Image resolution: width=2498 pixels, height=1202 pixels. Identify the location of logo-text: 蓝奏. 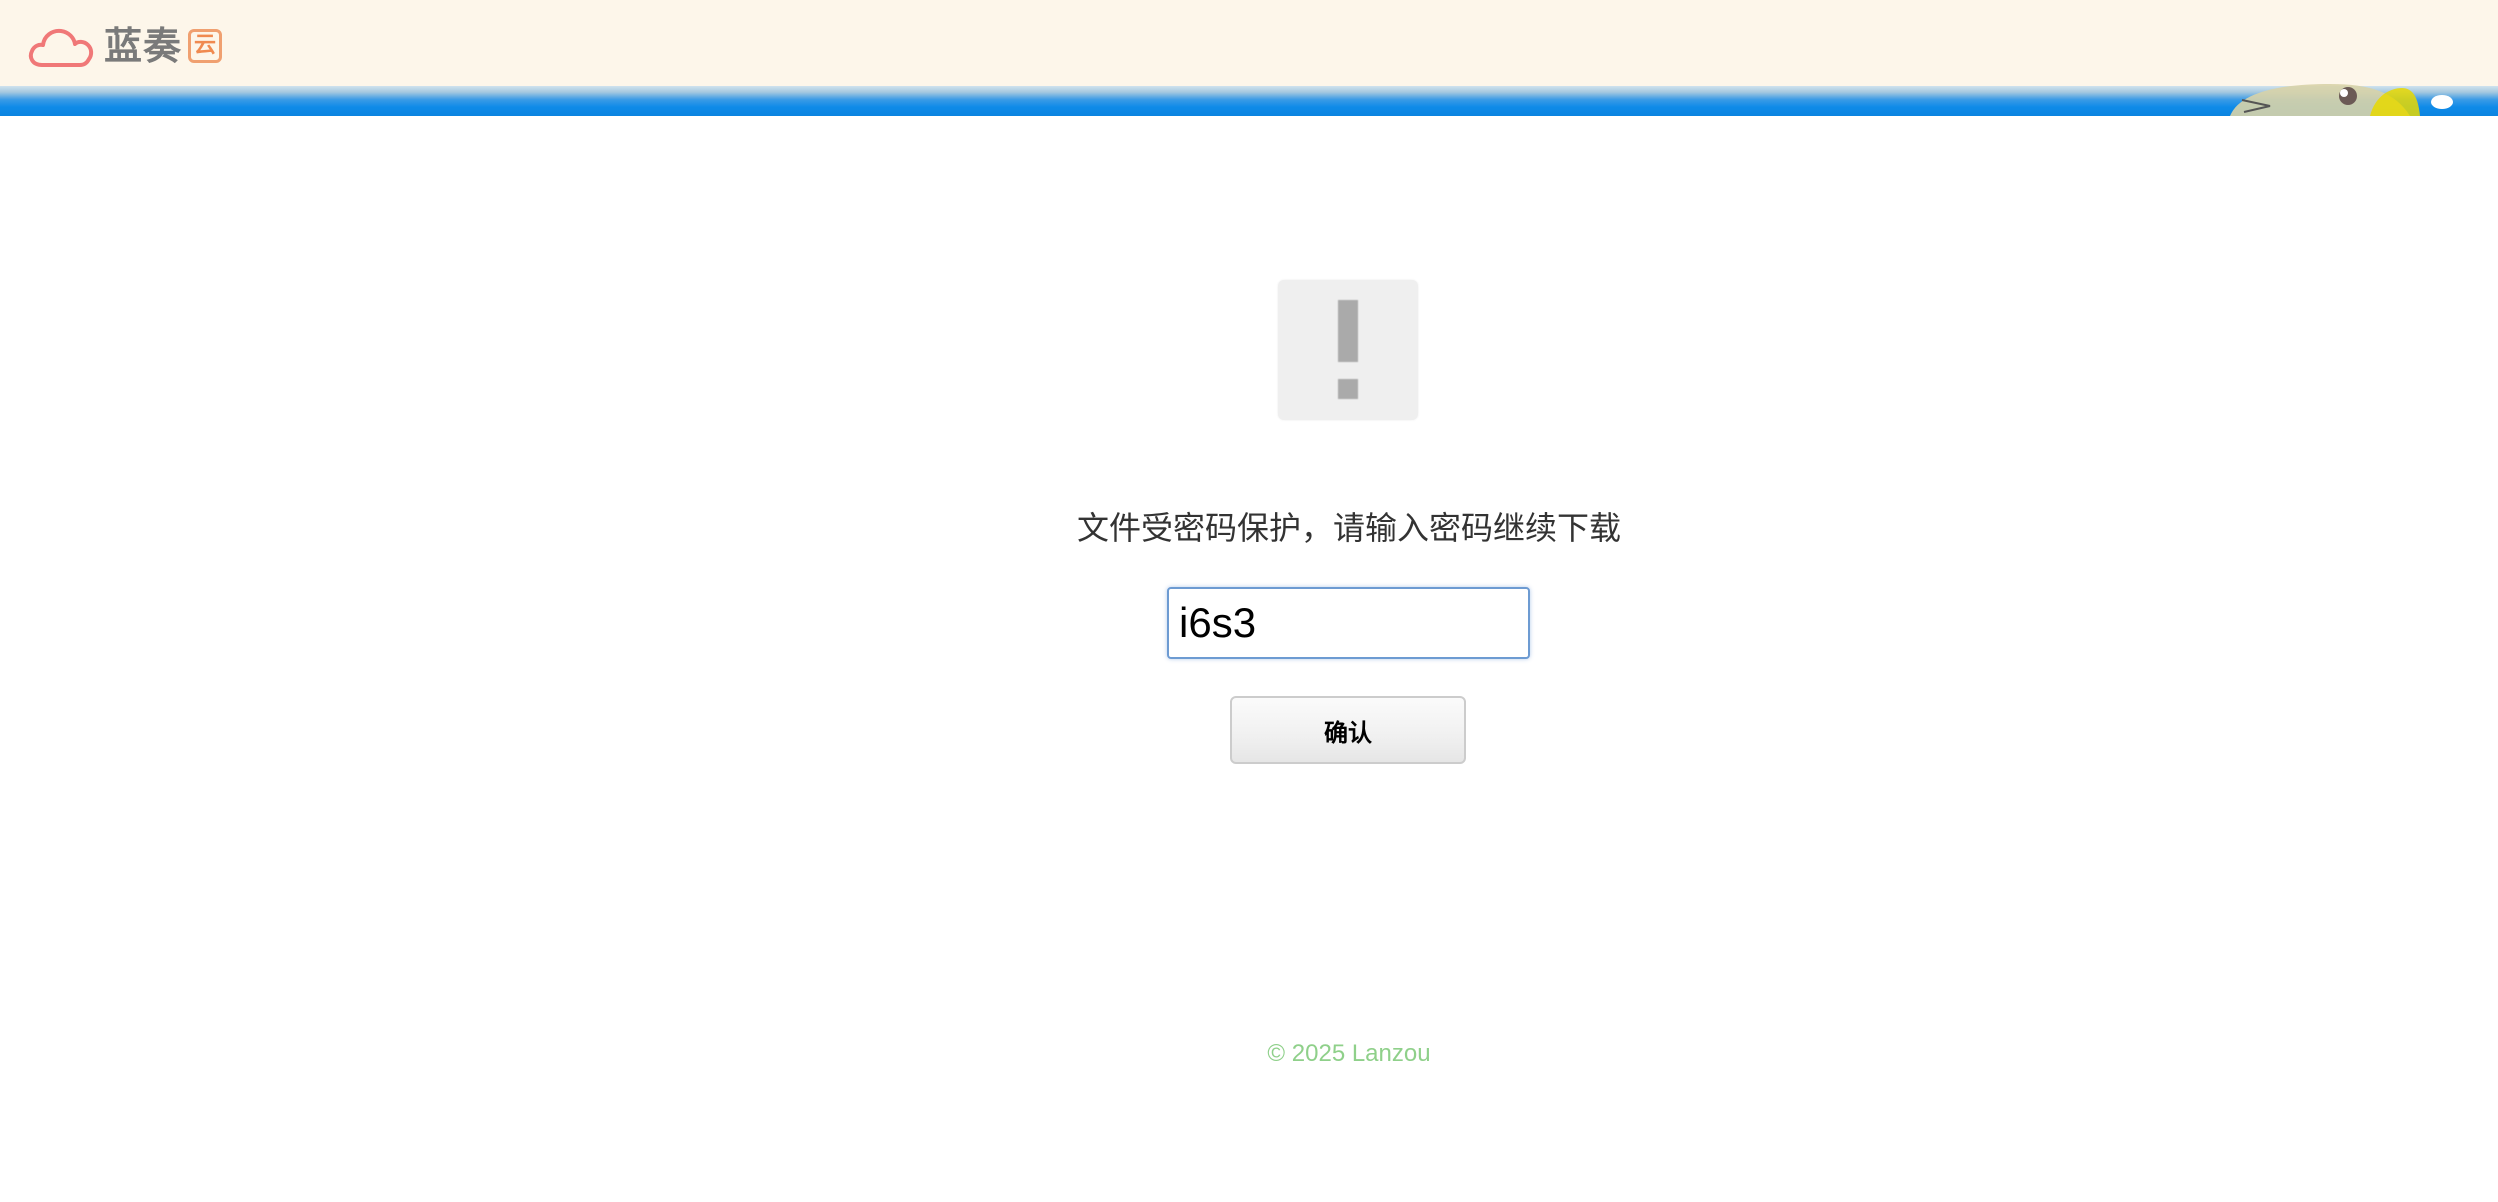
(143, 46).